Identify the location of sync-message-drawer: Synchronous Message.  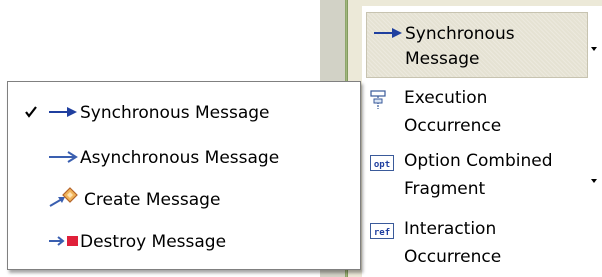
(477, 45).